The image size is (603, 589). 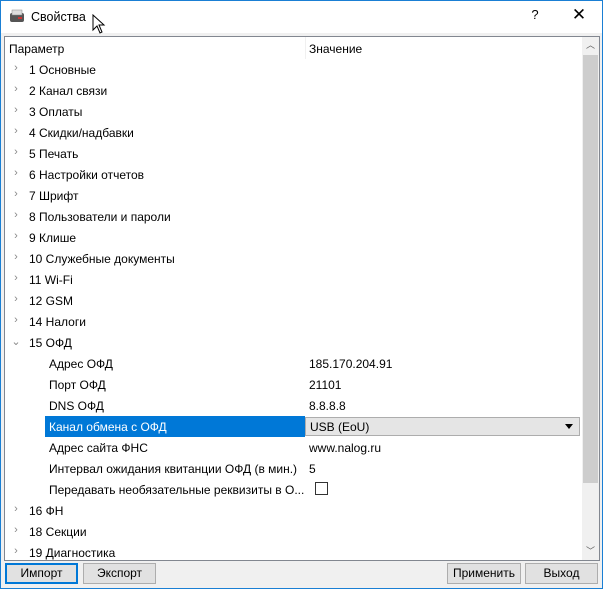 I want to click on property-label: Адрес сайта ФНС, so click(x=98, y=448).